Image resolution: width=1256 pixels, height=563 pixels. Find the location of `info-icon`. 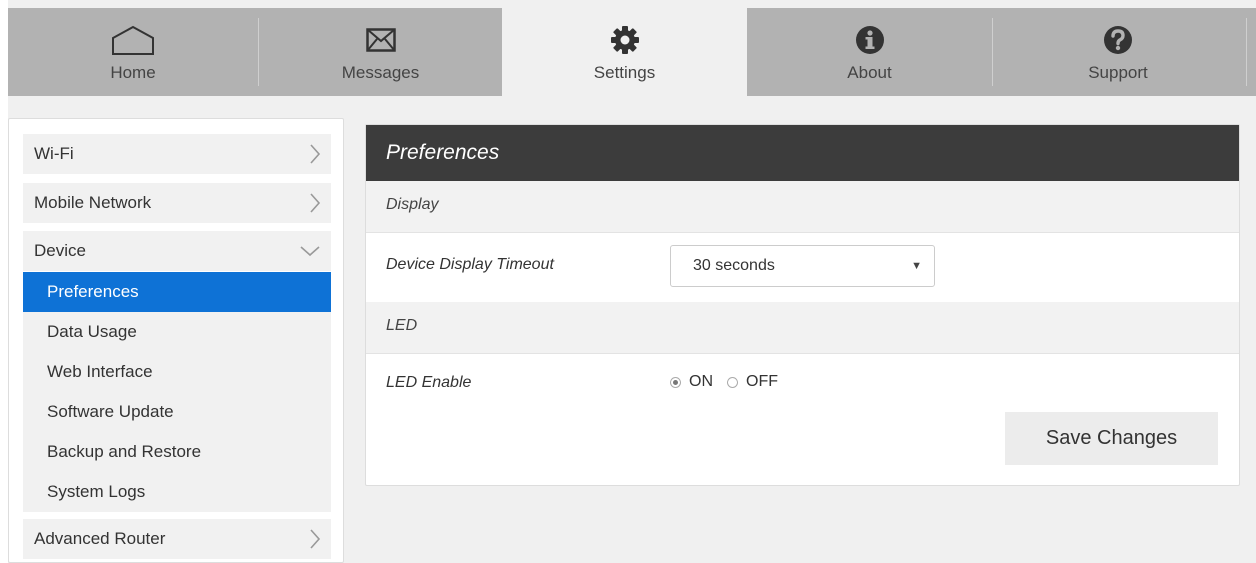

info-icon is located at coordinates (870, 40).